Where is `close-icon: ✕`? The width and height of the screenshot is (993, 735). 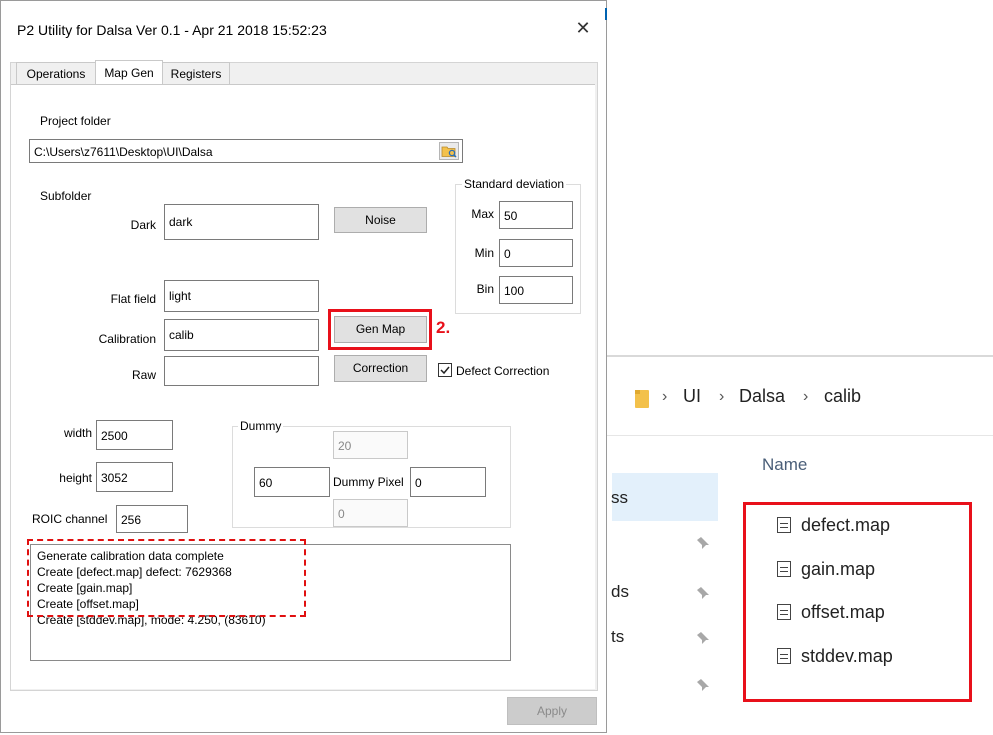 close-icon: ✕ is located at coordinates (583, 28).